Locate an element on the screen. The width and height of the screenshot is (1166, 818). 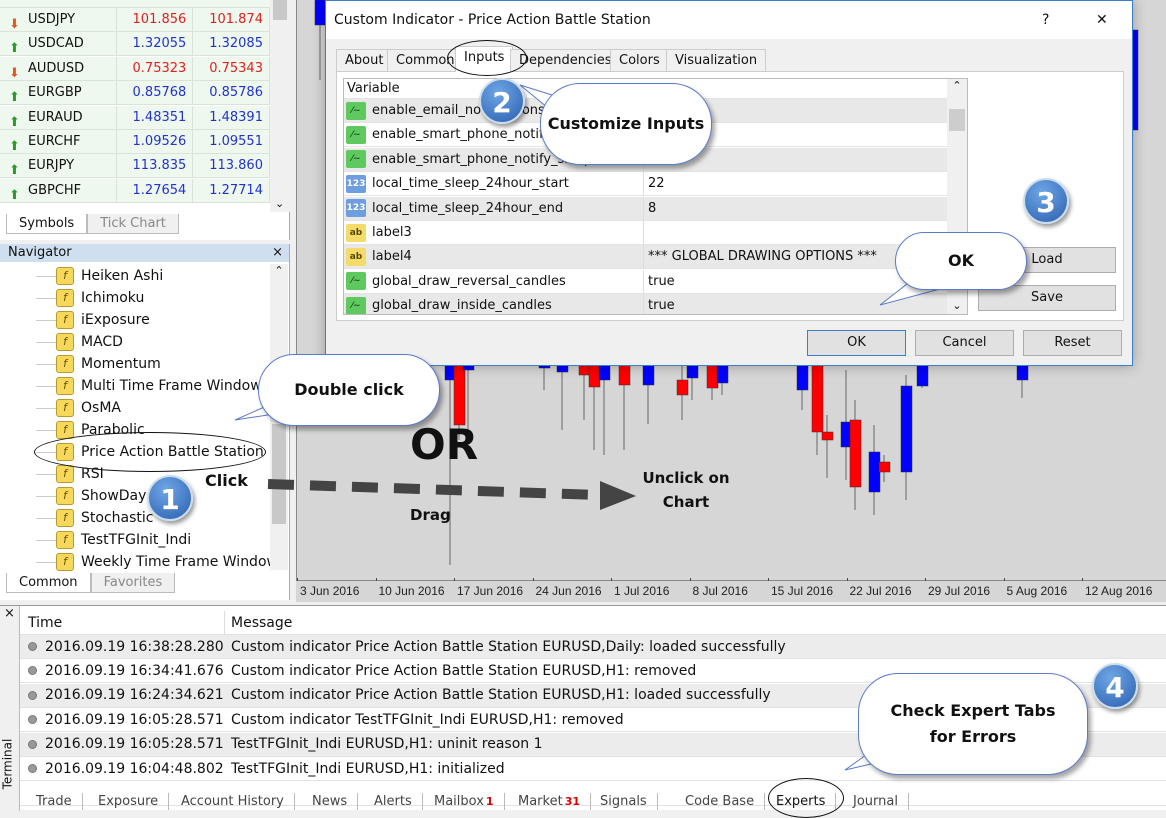
highlight-experts-tab is located at coordinates (806, 798).